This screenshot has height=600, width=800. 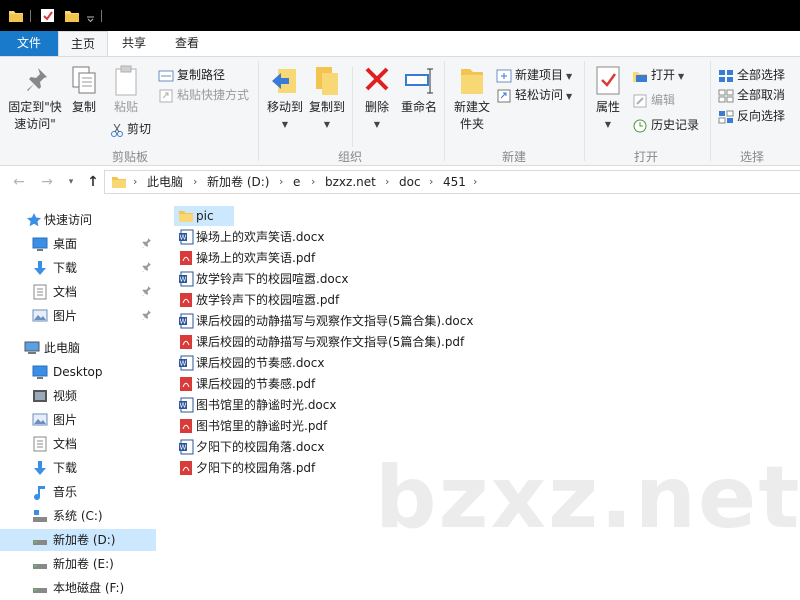 What do you see at coordinates (47, 15) in the screenshot?
I see `properties-icon` at bounding box center [47, 15].